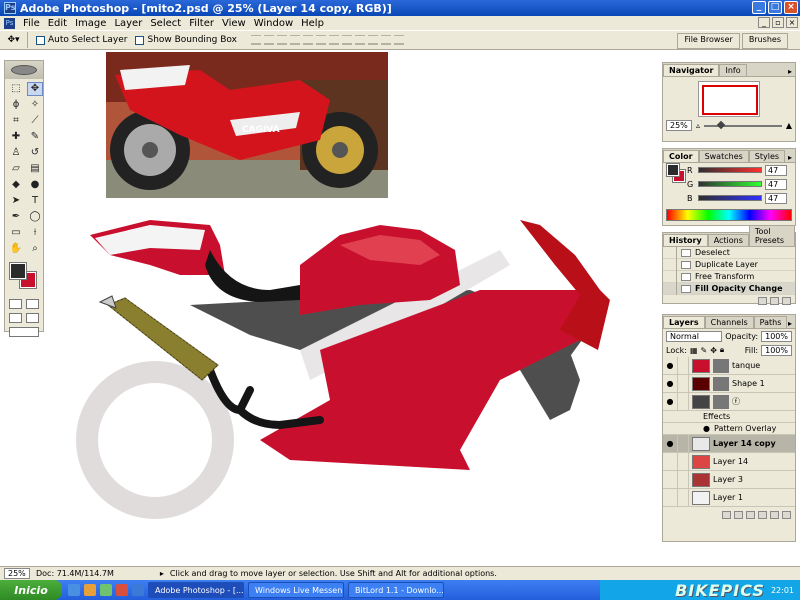  Describe the element at coordinates (24, 332) in the screenshot. I see `imageready-jump-icon` at that location.